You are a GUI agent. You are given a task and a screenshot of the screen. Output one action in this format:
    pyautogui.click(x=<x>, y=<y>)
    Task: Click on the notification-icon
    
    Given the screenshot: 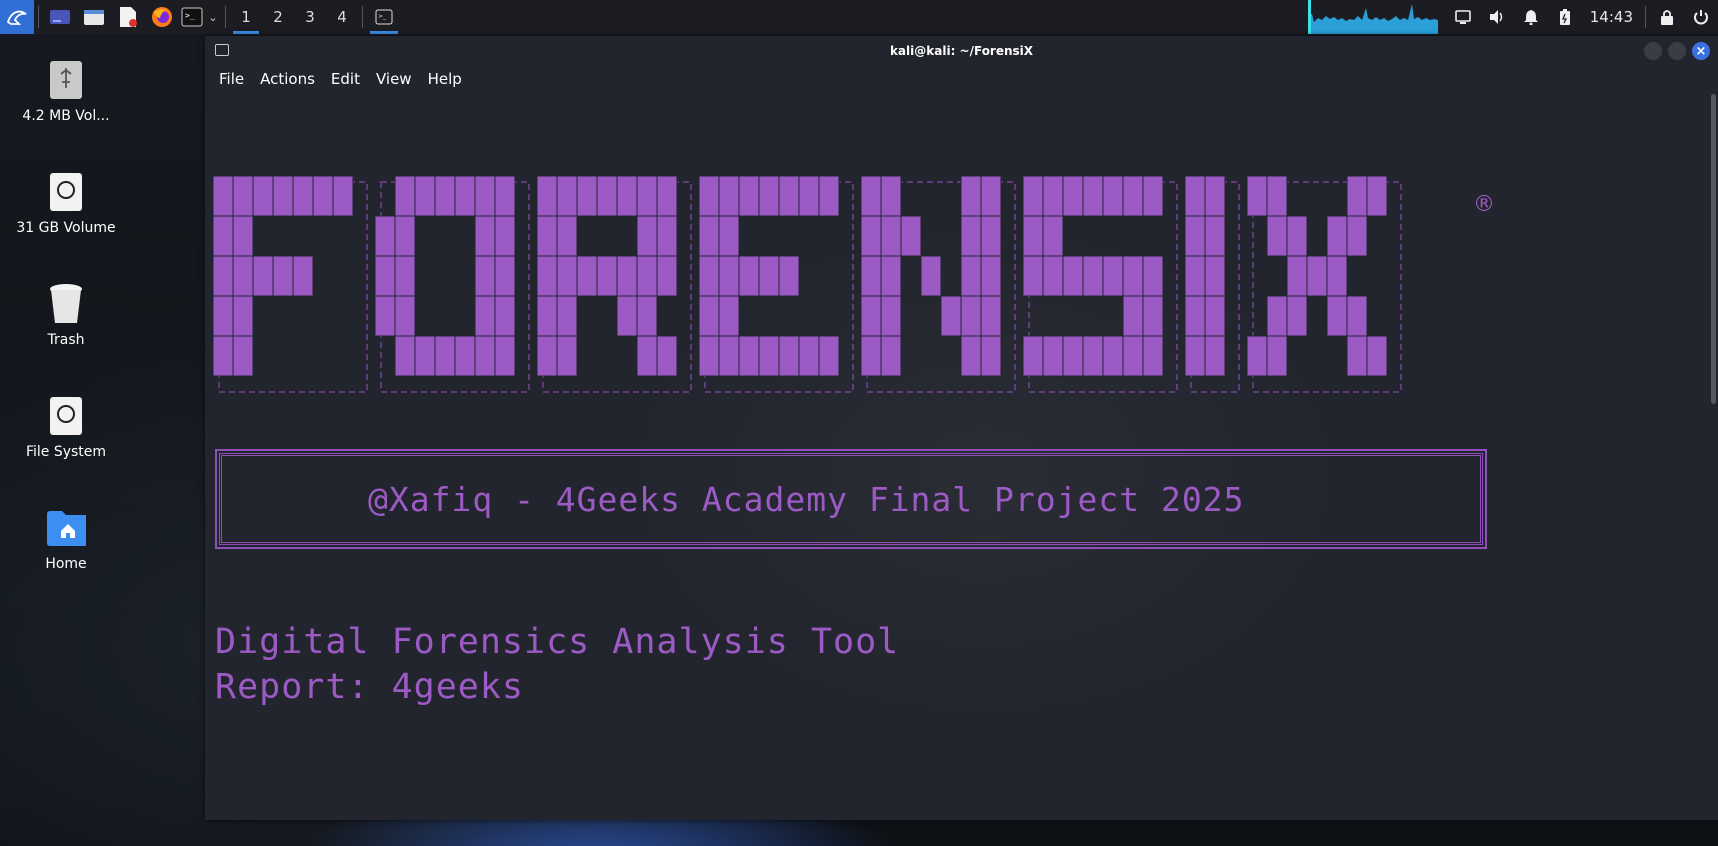 What is the action you would take?
    pyautogui.click(x=1531, y=17)
    